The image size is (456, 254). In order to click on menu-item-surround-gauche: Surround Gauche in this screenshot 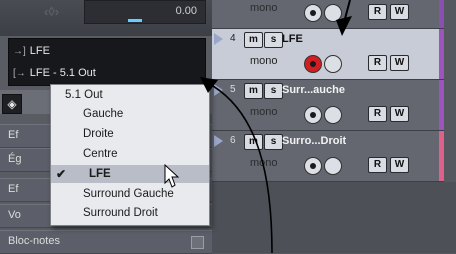, I will do `click(130, 194)`.